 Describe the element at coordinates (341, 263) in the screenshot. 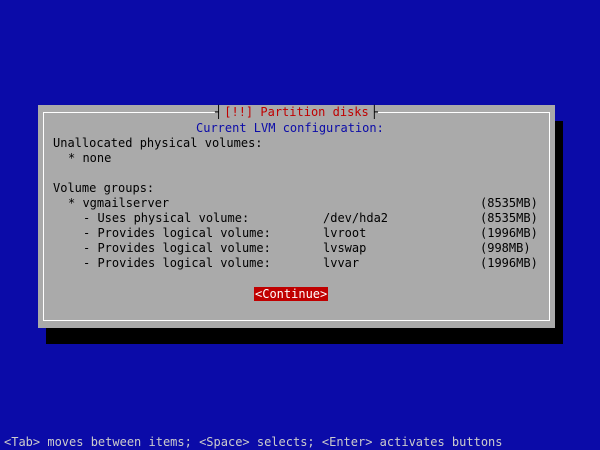

I see `row-value: lvvar` at that location.